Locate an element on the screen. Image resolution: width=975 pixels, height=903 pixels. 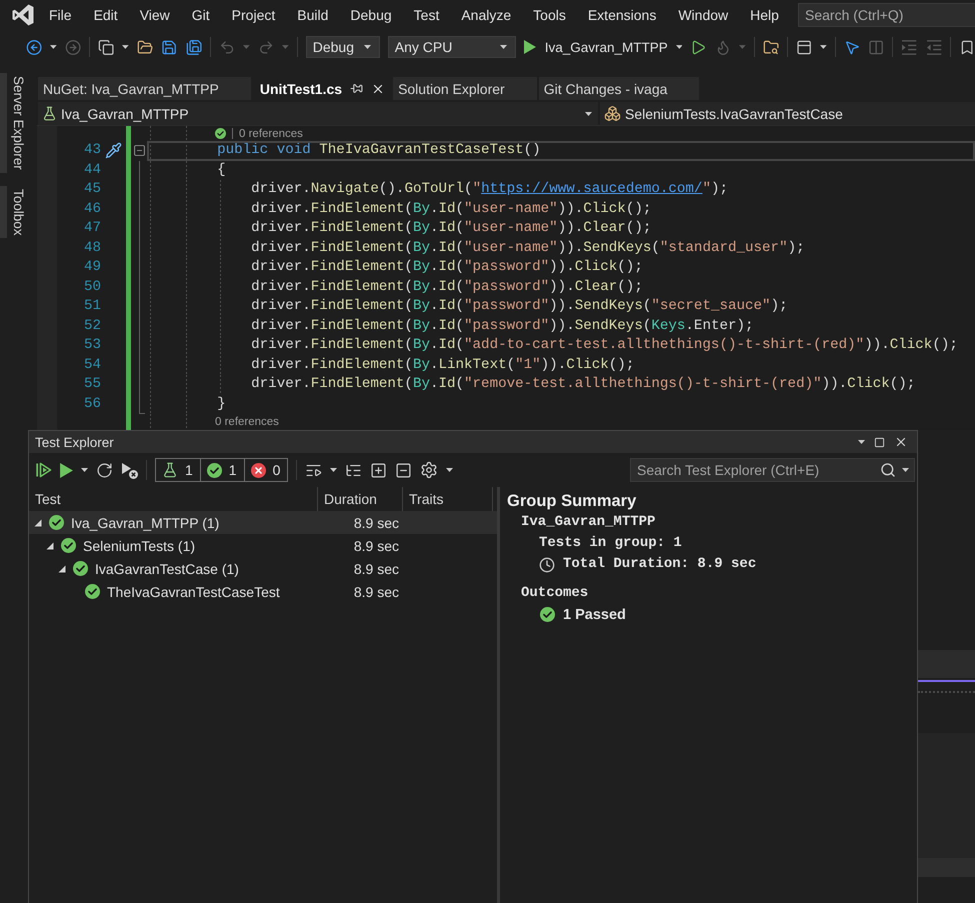
menu-item: Analyze is located at coordinates (486, 15).